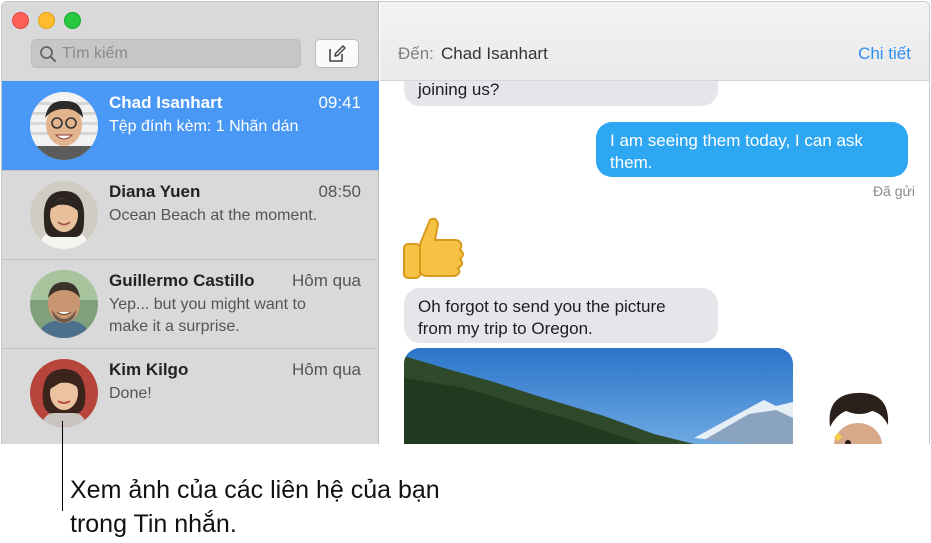  I want to click on contact-name: Kim Kilgo, so click(149, 369).